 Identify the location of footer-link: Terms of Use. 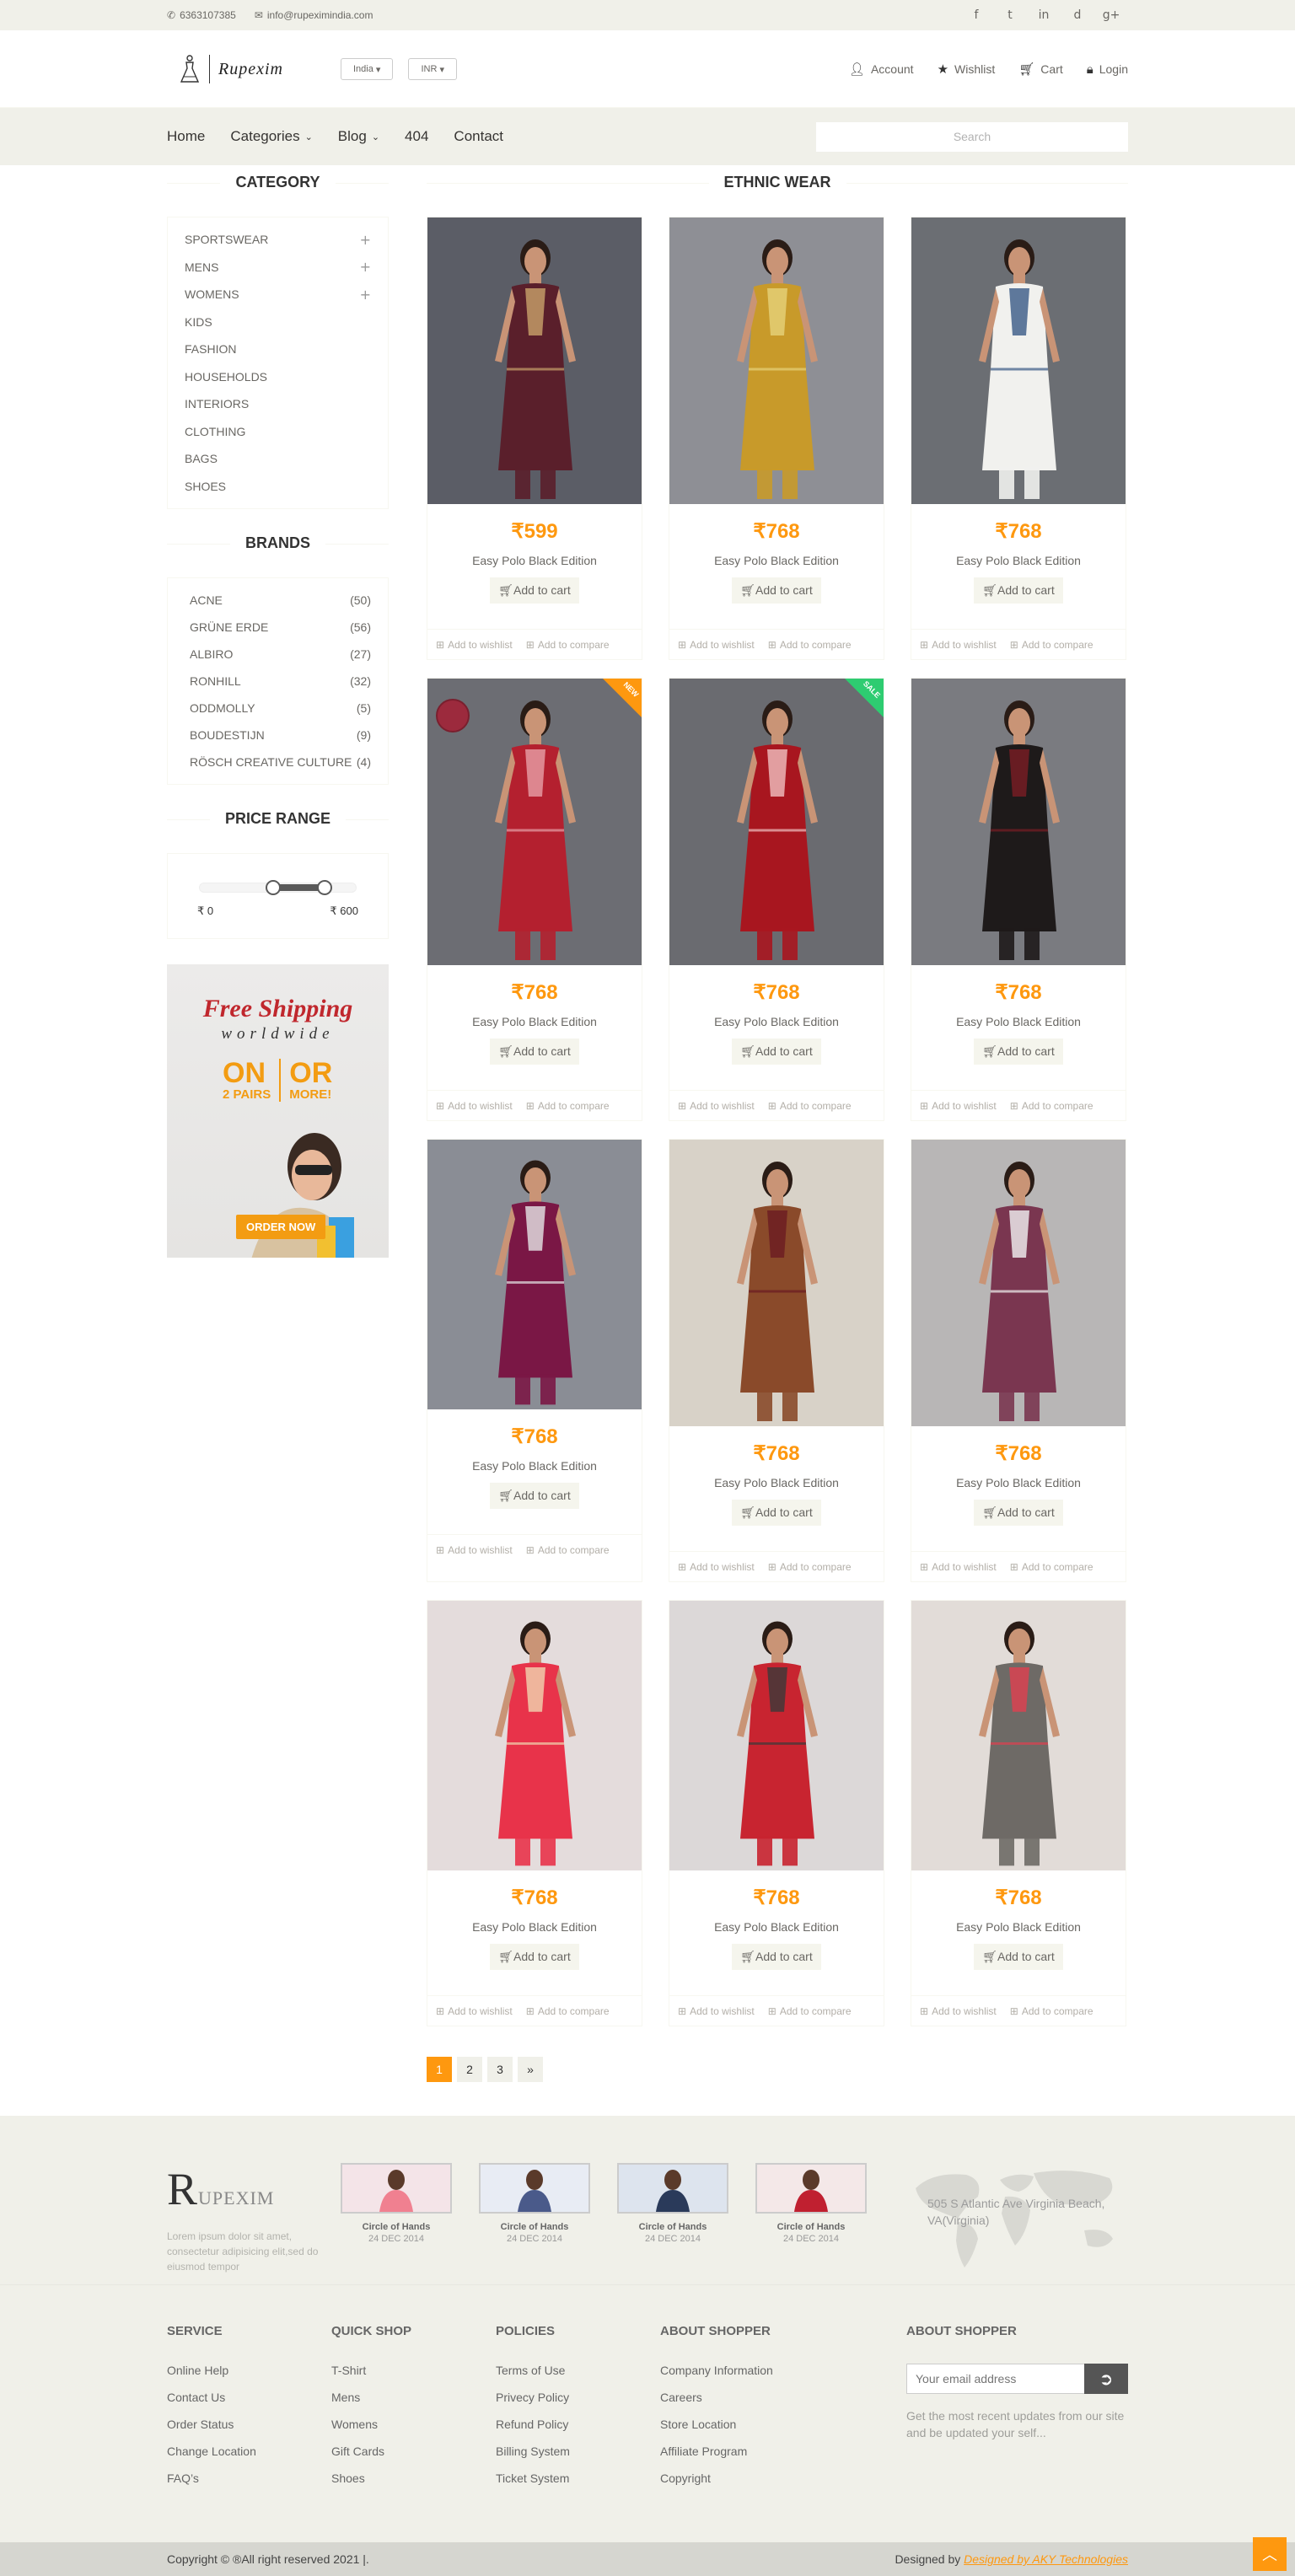
(578, 2377).